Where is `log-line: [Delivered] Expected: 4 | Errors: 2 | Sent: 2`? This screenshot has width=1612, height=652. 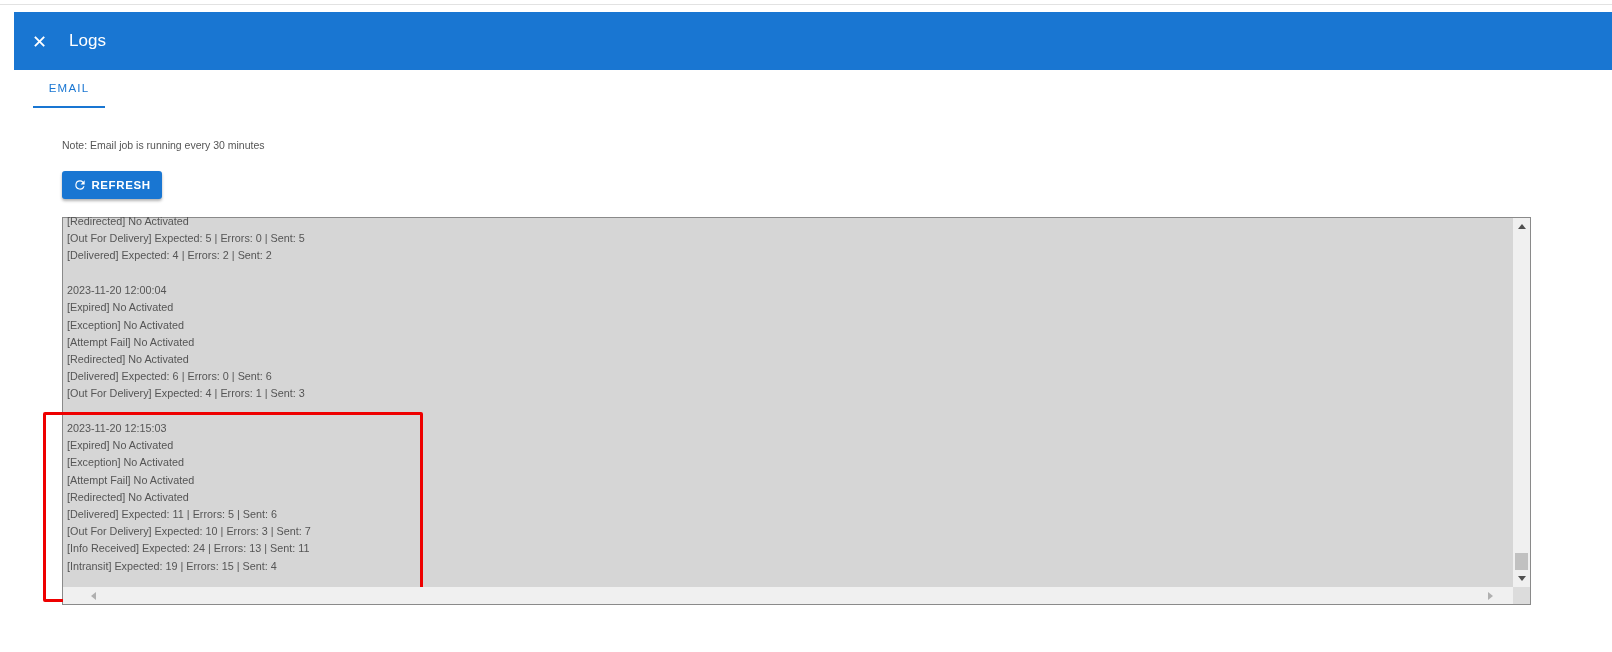 log-line: [Delivered] Expected: 4 | Errors: 2 | Sent: 2 is located at coordinates (170, 256).